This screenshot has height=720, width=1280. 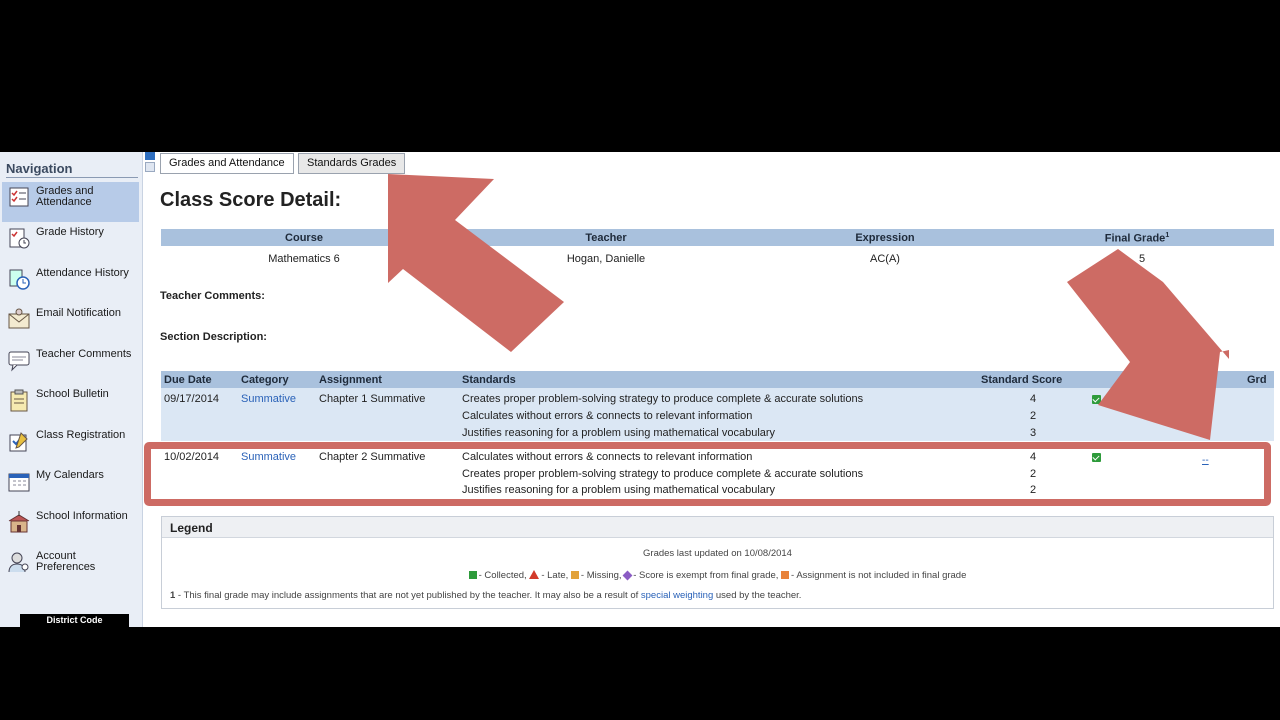 I want to click on legend-late: - Late,, so click(x=555, y=575).